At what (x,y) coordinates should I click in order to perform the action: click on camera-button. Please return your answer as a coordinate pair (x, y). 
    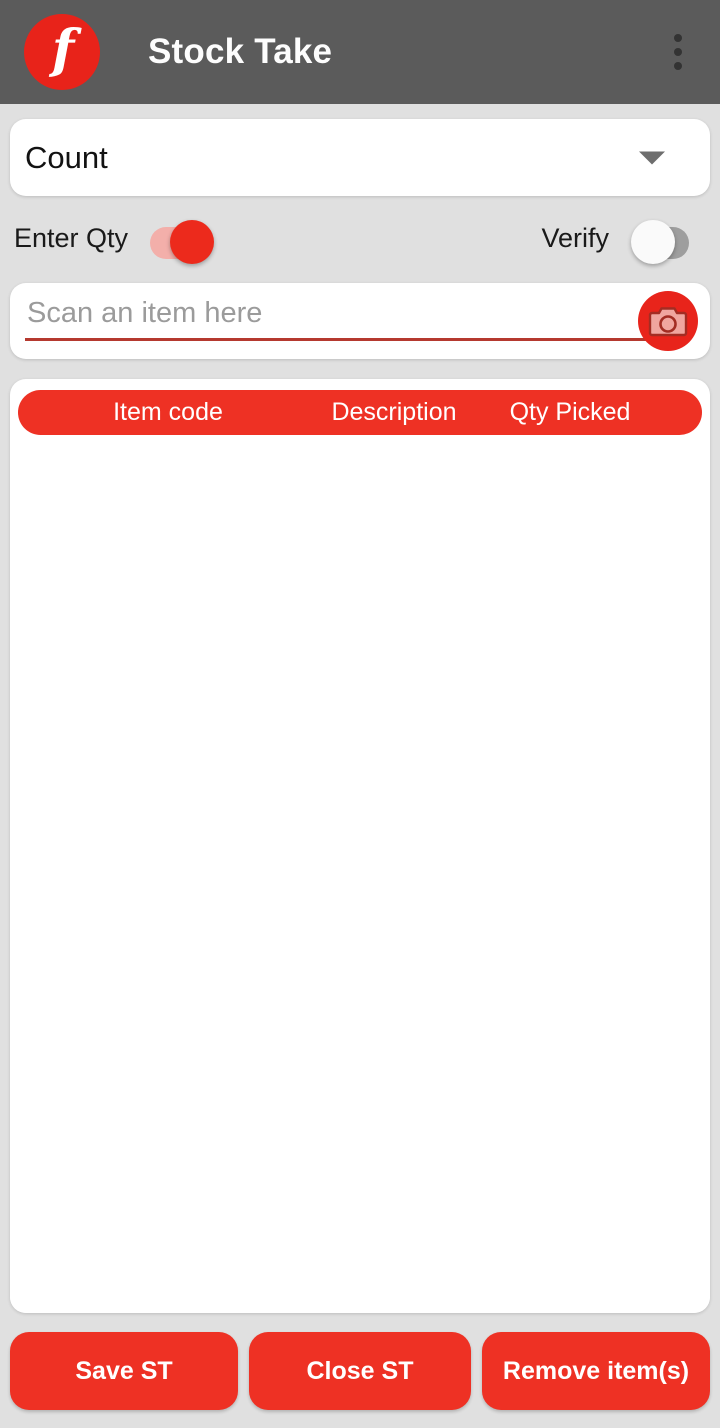
    Looking at the image, I should click on (668, 321).